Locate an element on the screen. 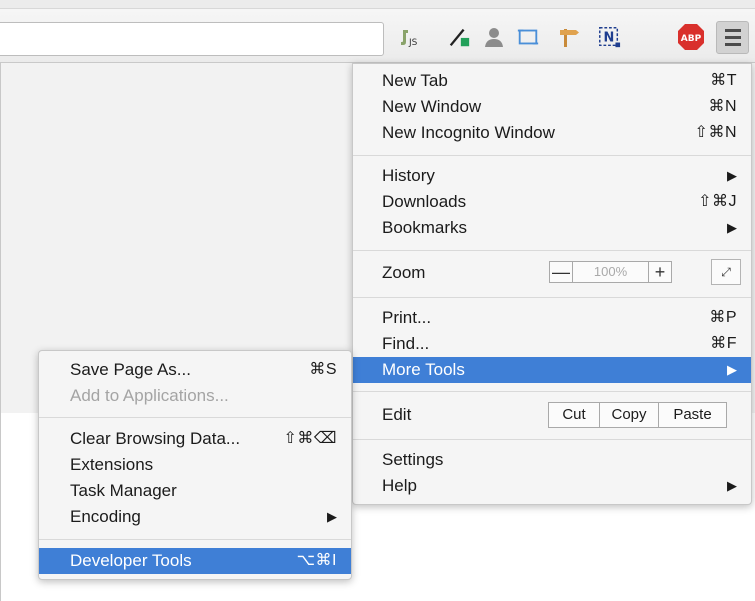  fullscreen-button: ⤢ is located at coordinates (726, 272).